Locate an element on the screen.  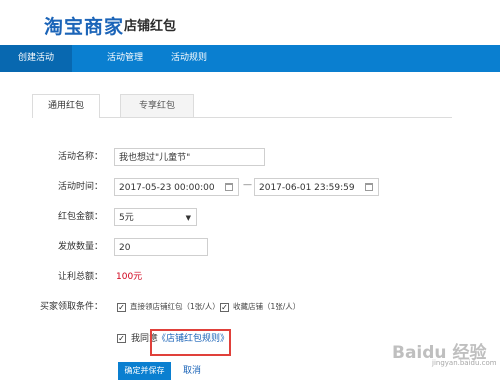
tab-general-redpacket: 通用红包 is located at coordinates (66, 106).